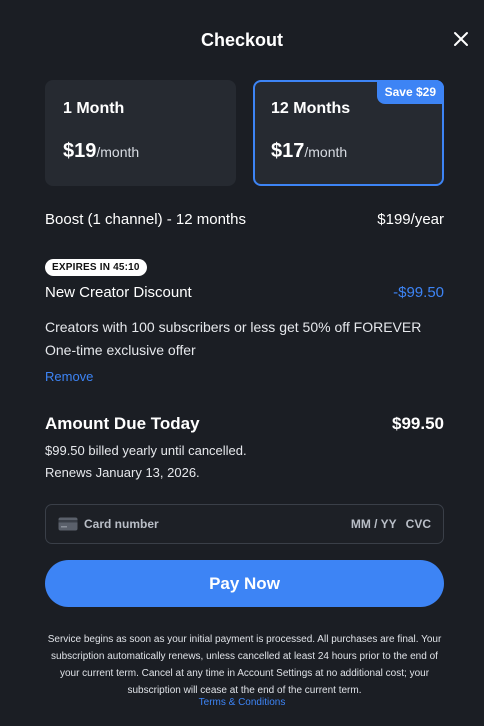  I want to click on plan-price: $17/month, so click(309, 151).